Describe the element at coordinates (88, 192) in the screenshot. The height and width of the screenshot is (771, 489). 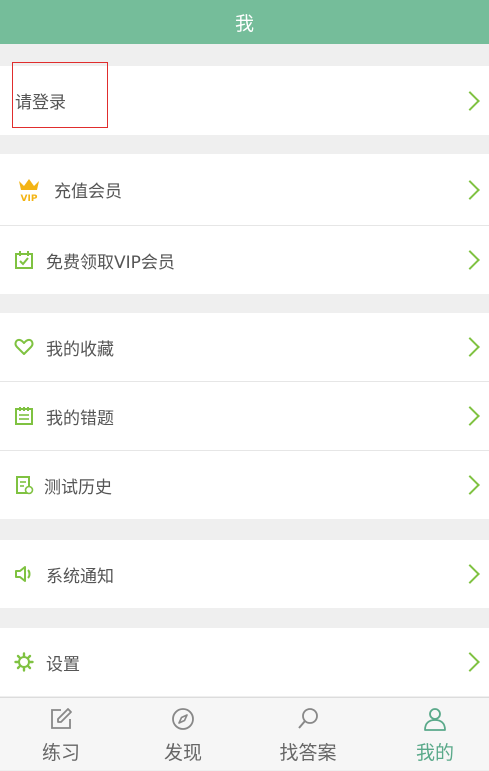
I see `recharge-vip-label: 充值会员` at that location.